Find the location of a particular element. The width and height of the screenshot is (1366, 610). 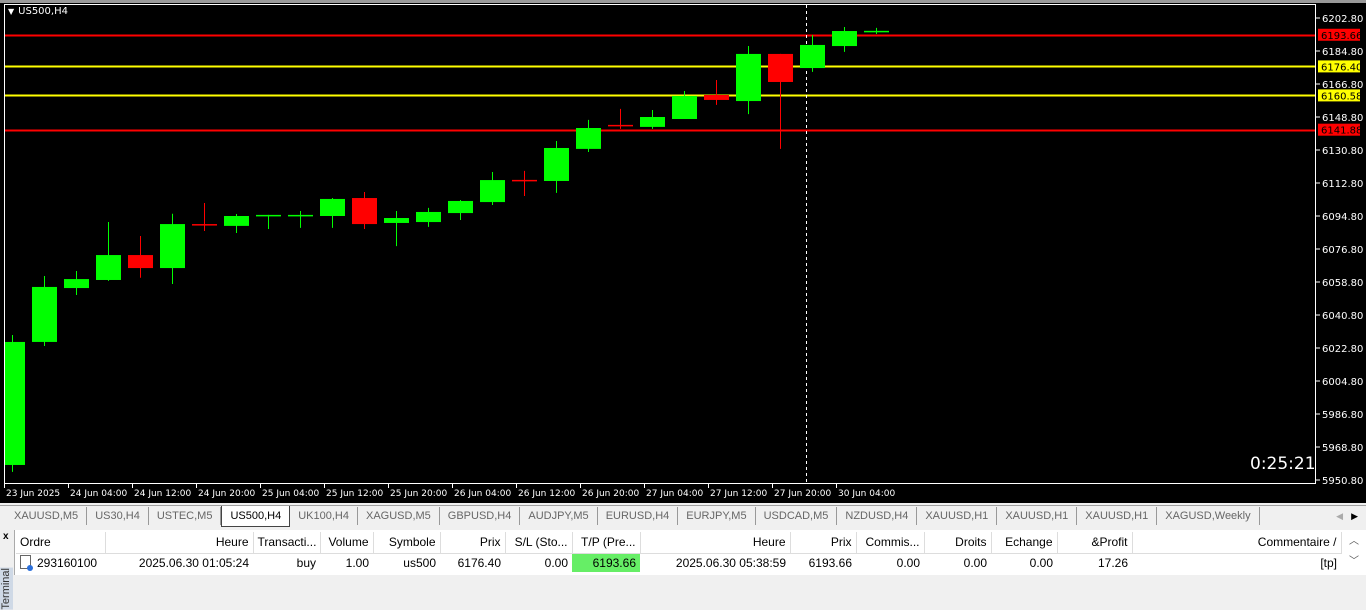

price-axis-label: 5950.80 is located at coordinates (1342, 481).